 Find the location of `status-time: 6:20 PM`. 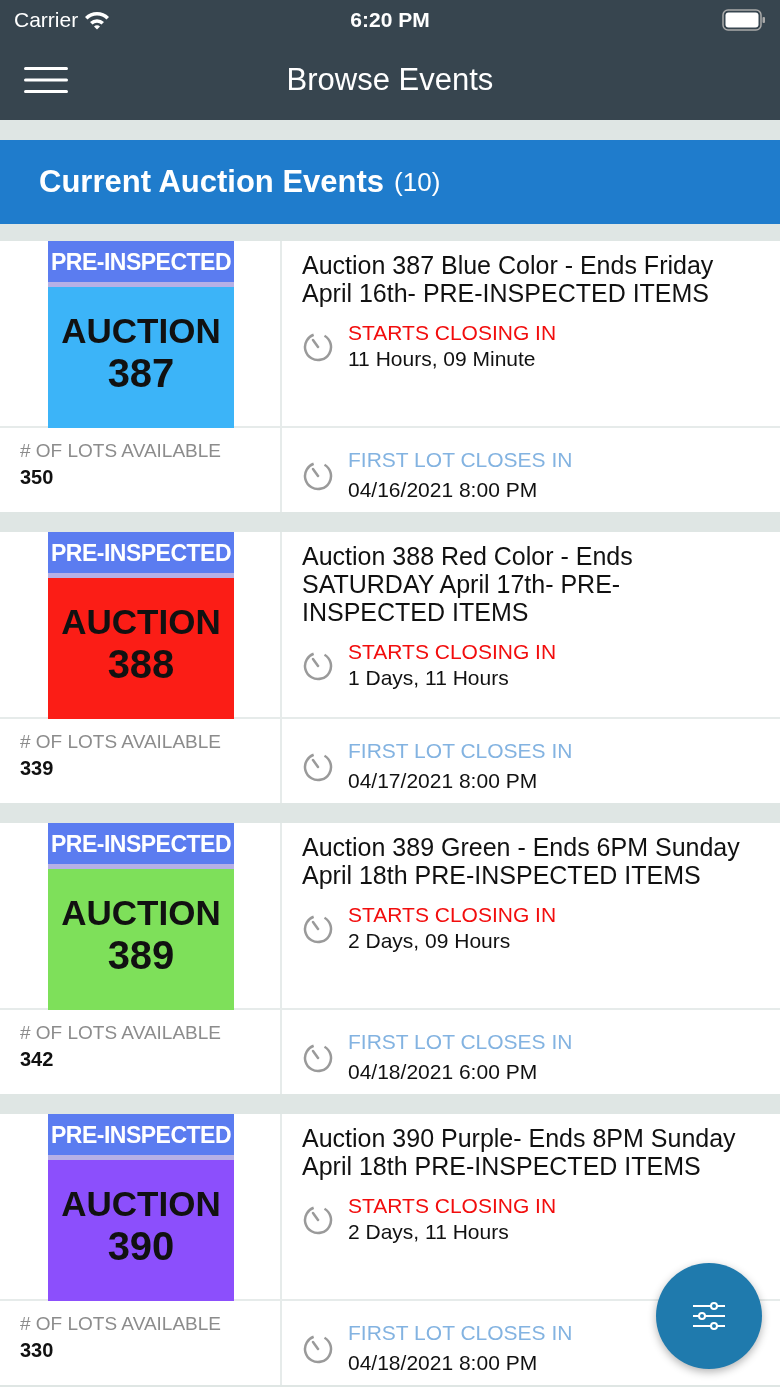

status-time: 6:20 PM is located at coordinates (390, 20).